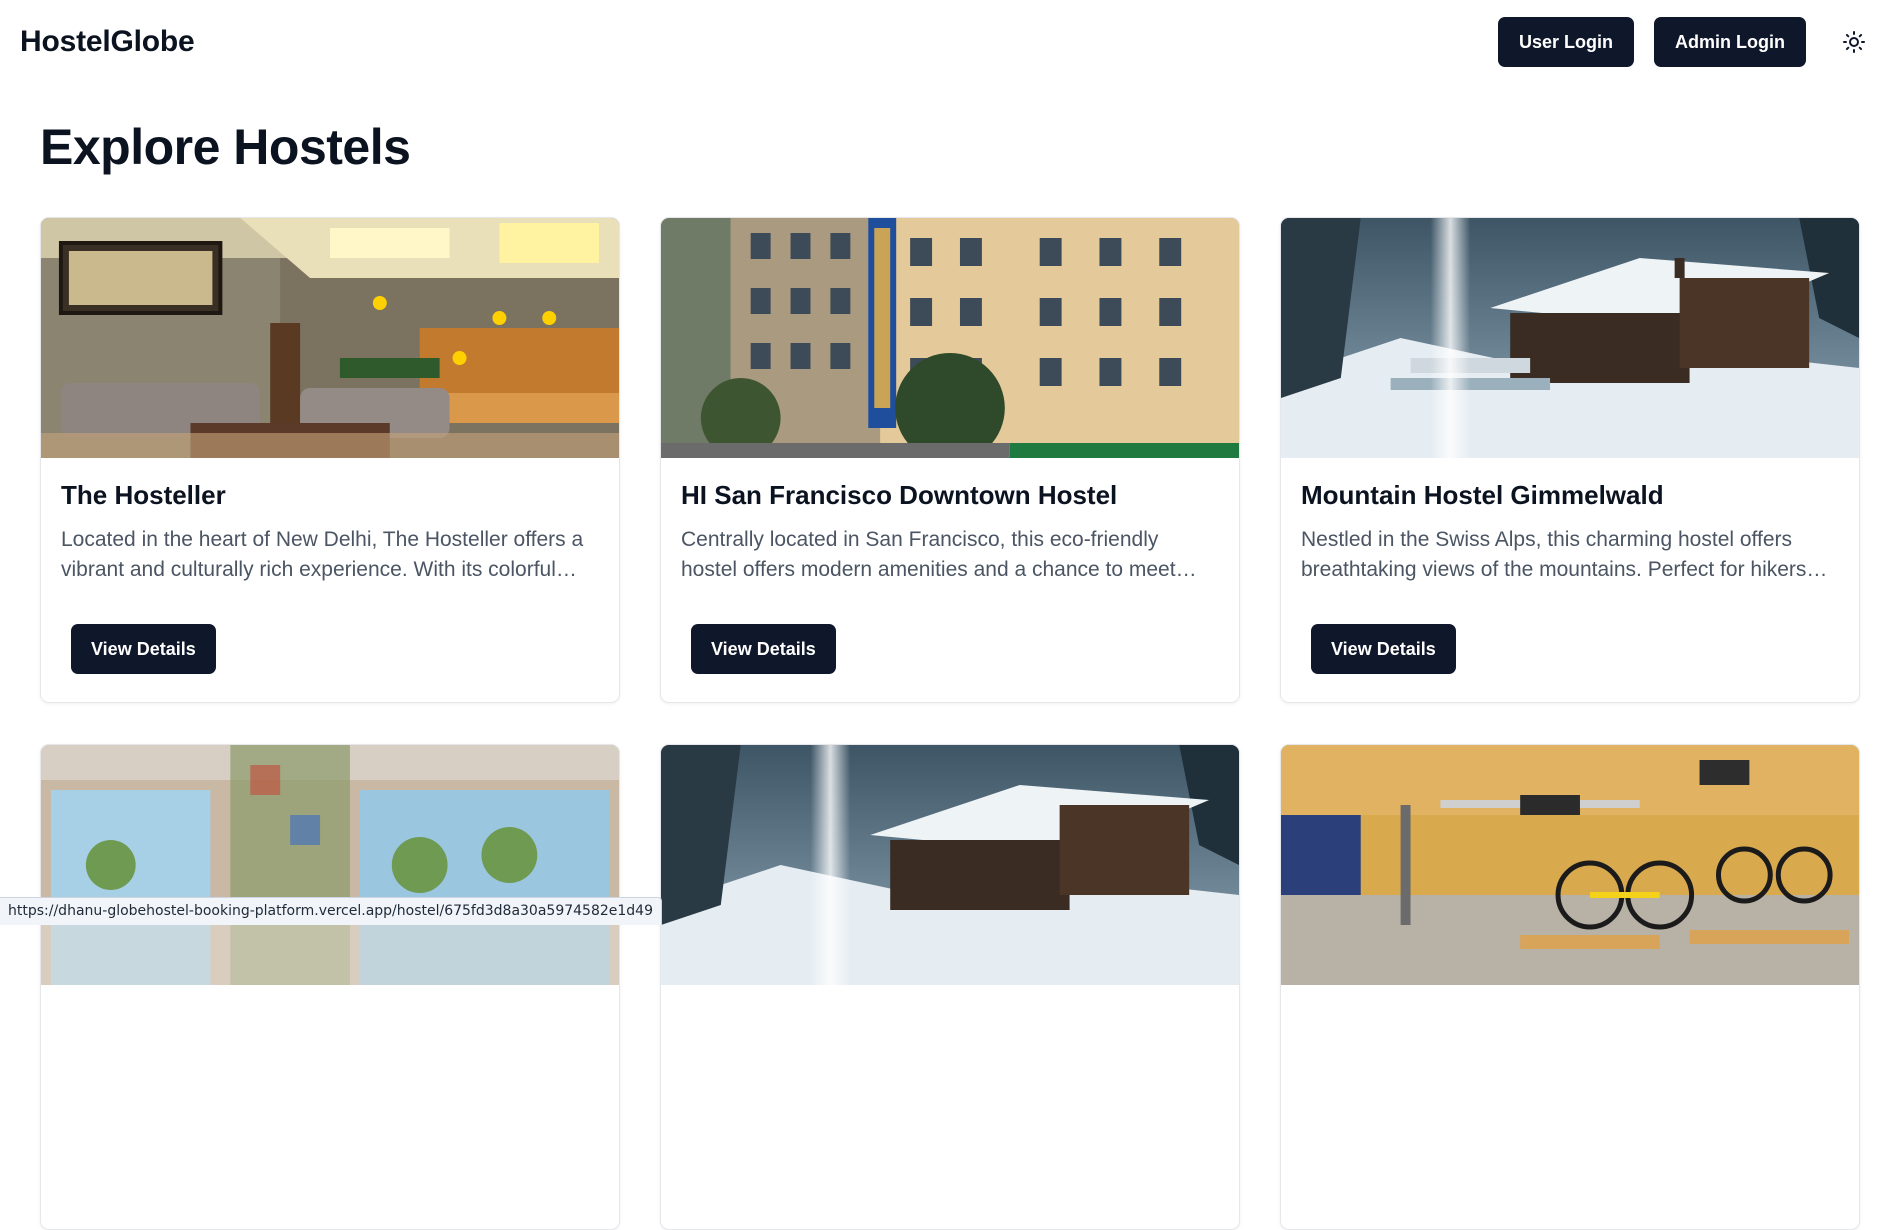 The height and width of the screenshot is (1230, 1896). I want to click on hostel-name: HI San Francisco Downtown Hostel, so click(950, 495).